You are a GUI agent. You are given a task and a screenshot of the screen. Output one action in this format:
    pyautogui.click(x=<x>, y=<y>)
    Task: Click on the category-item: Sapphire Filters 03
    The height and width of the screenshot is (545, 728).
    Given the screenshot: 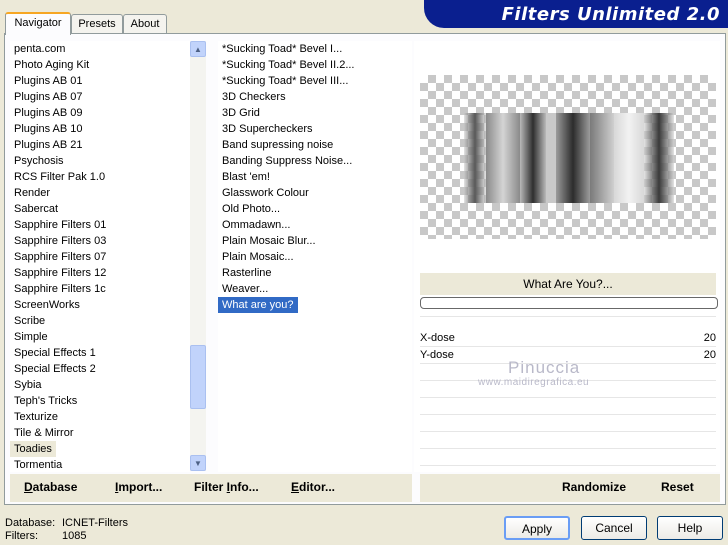 What is the action you would take?
    pyautogui.click(x=60, y=241)
    